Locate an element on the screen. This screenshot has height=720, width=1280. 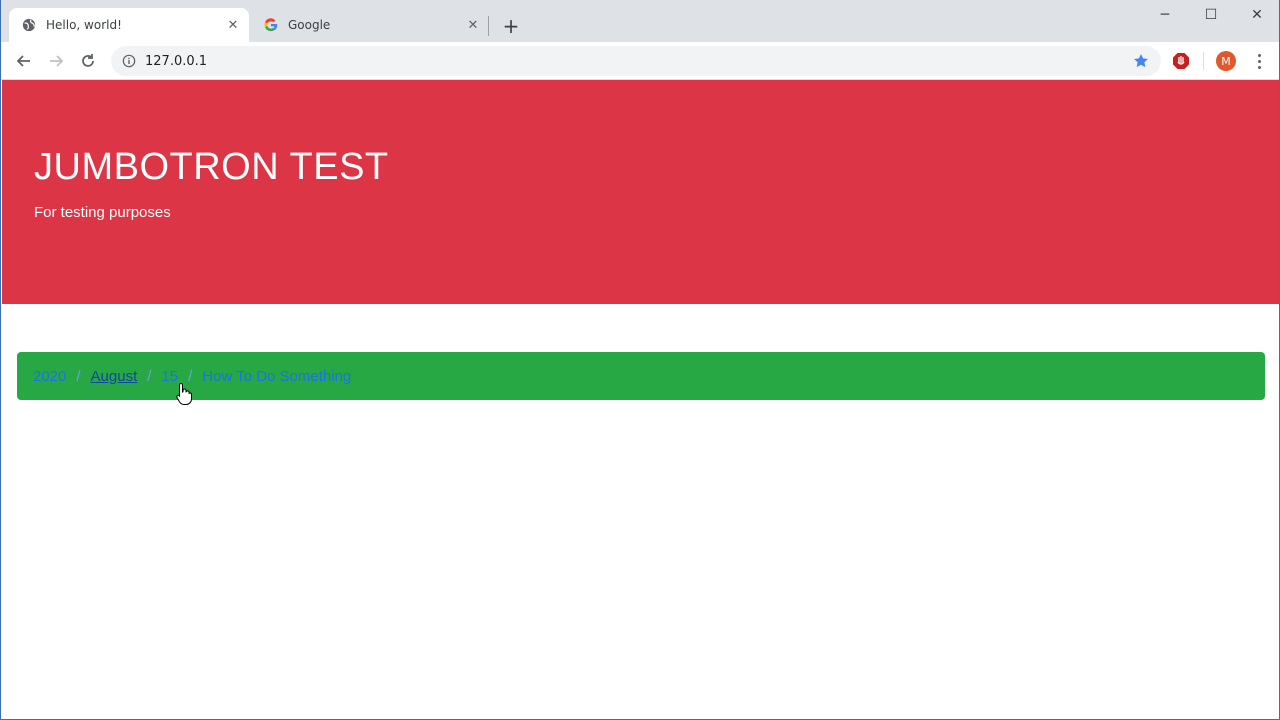
back-button is located at coordinates (24, 61).